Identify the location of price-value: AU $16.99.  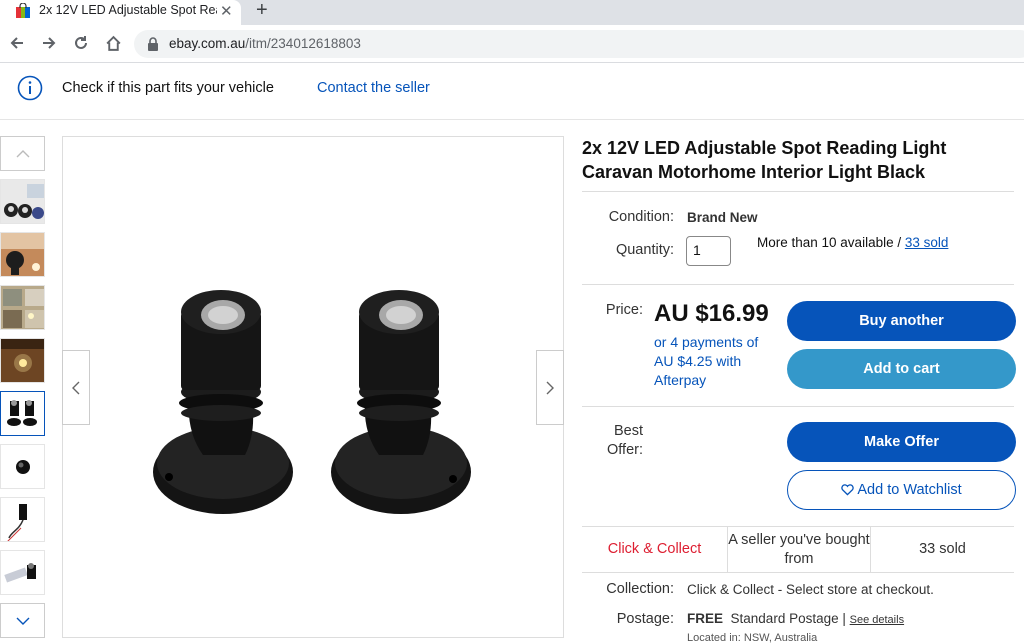
(711, 313).